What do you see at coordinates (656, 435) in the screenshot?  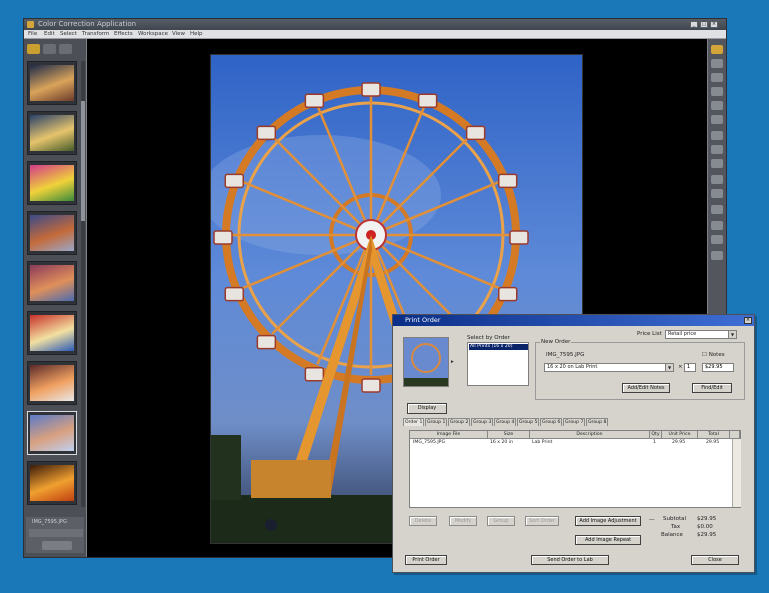 I see `col-qty: Qty` at bounding box center [656, 435].